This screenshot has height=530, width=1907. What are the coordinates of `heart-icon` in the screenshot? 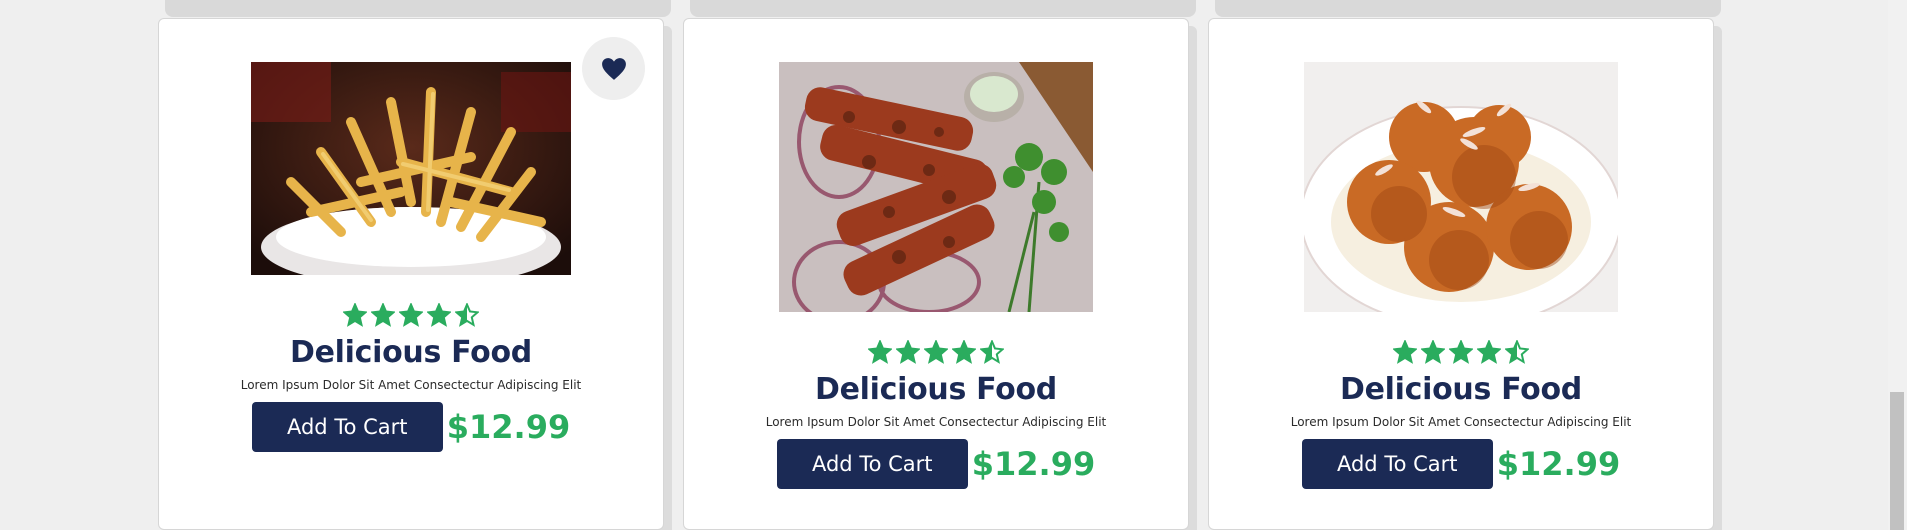 It's located at (613, 68).